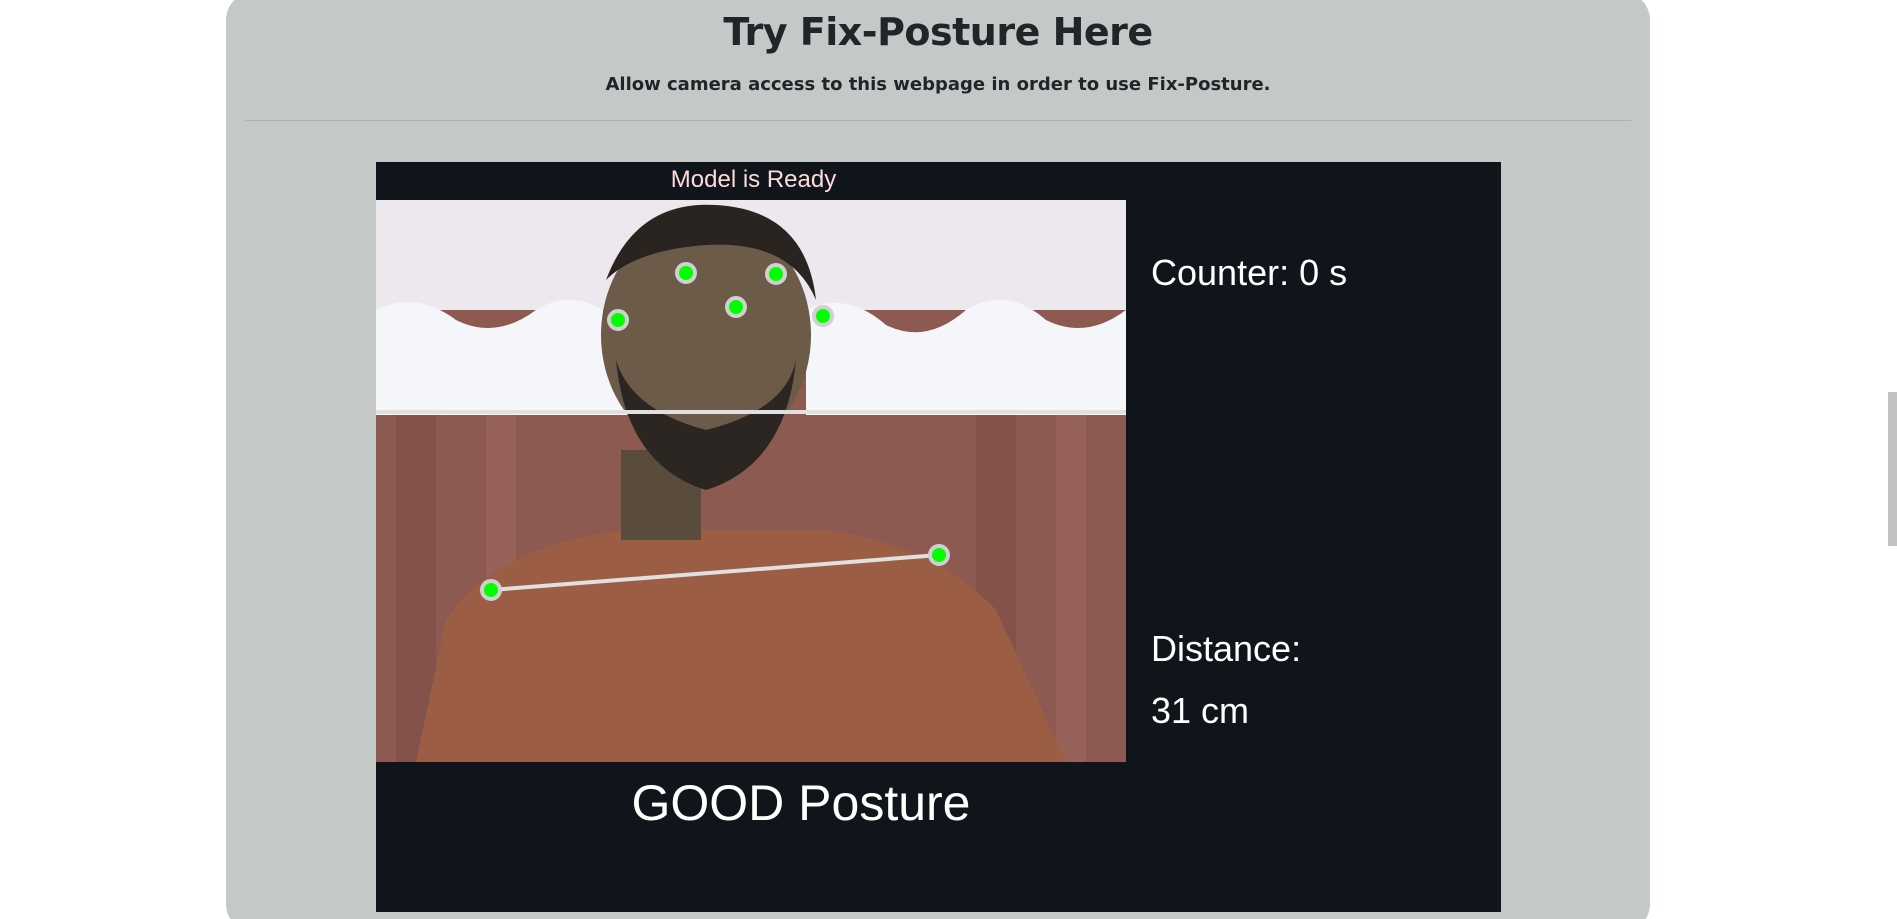  What do you see at coordinates (1220, 272) in the screenshot?
I see `counter-label: Counter:` at bounding box center [1220, 272].